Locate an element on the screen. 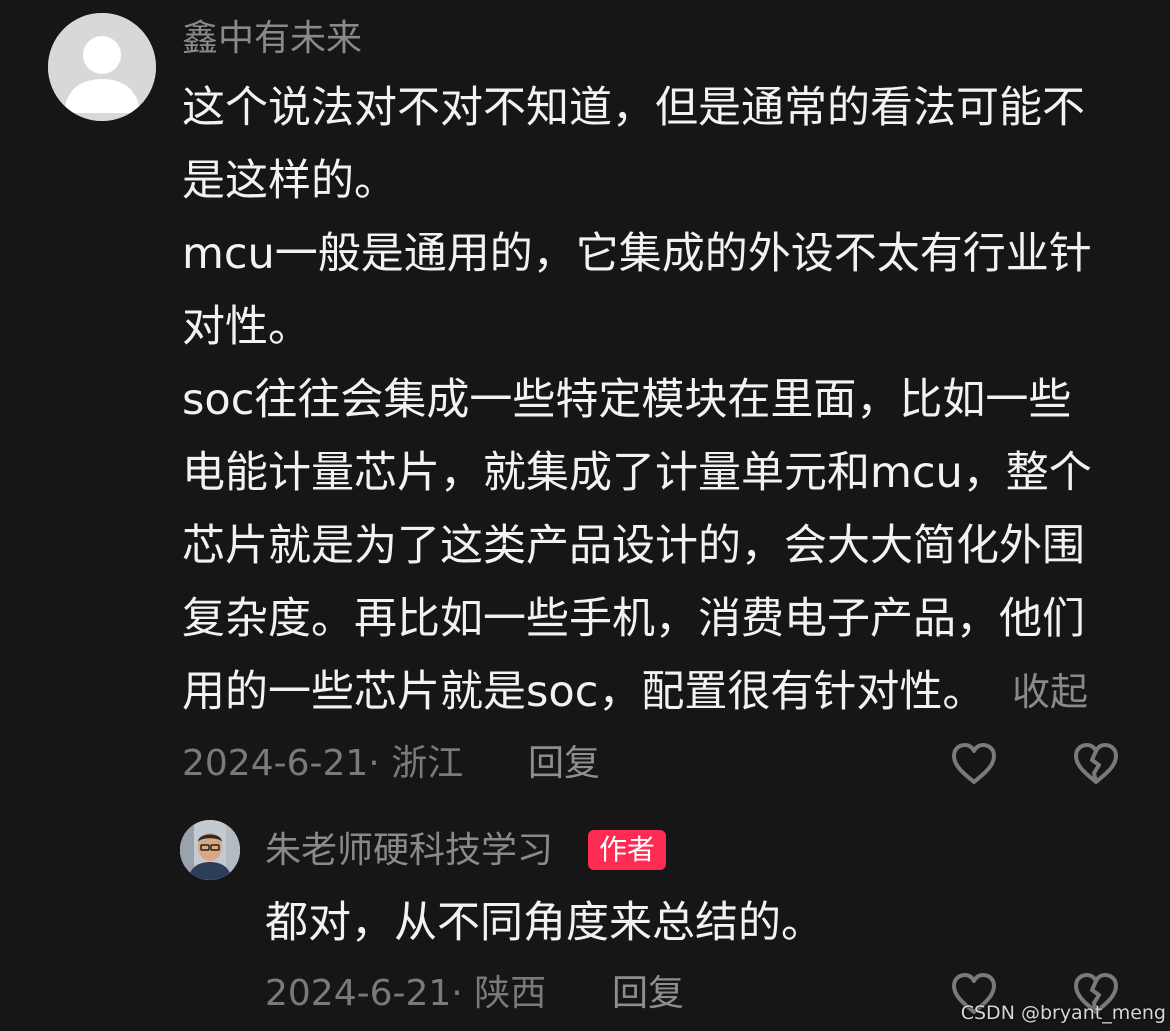 This screenshot has width=1170, height=1031. comment-line: 复杂度。再比如一些手机，消费电子产品，他们 is located at coordinates (633, 619).